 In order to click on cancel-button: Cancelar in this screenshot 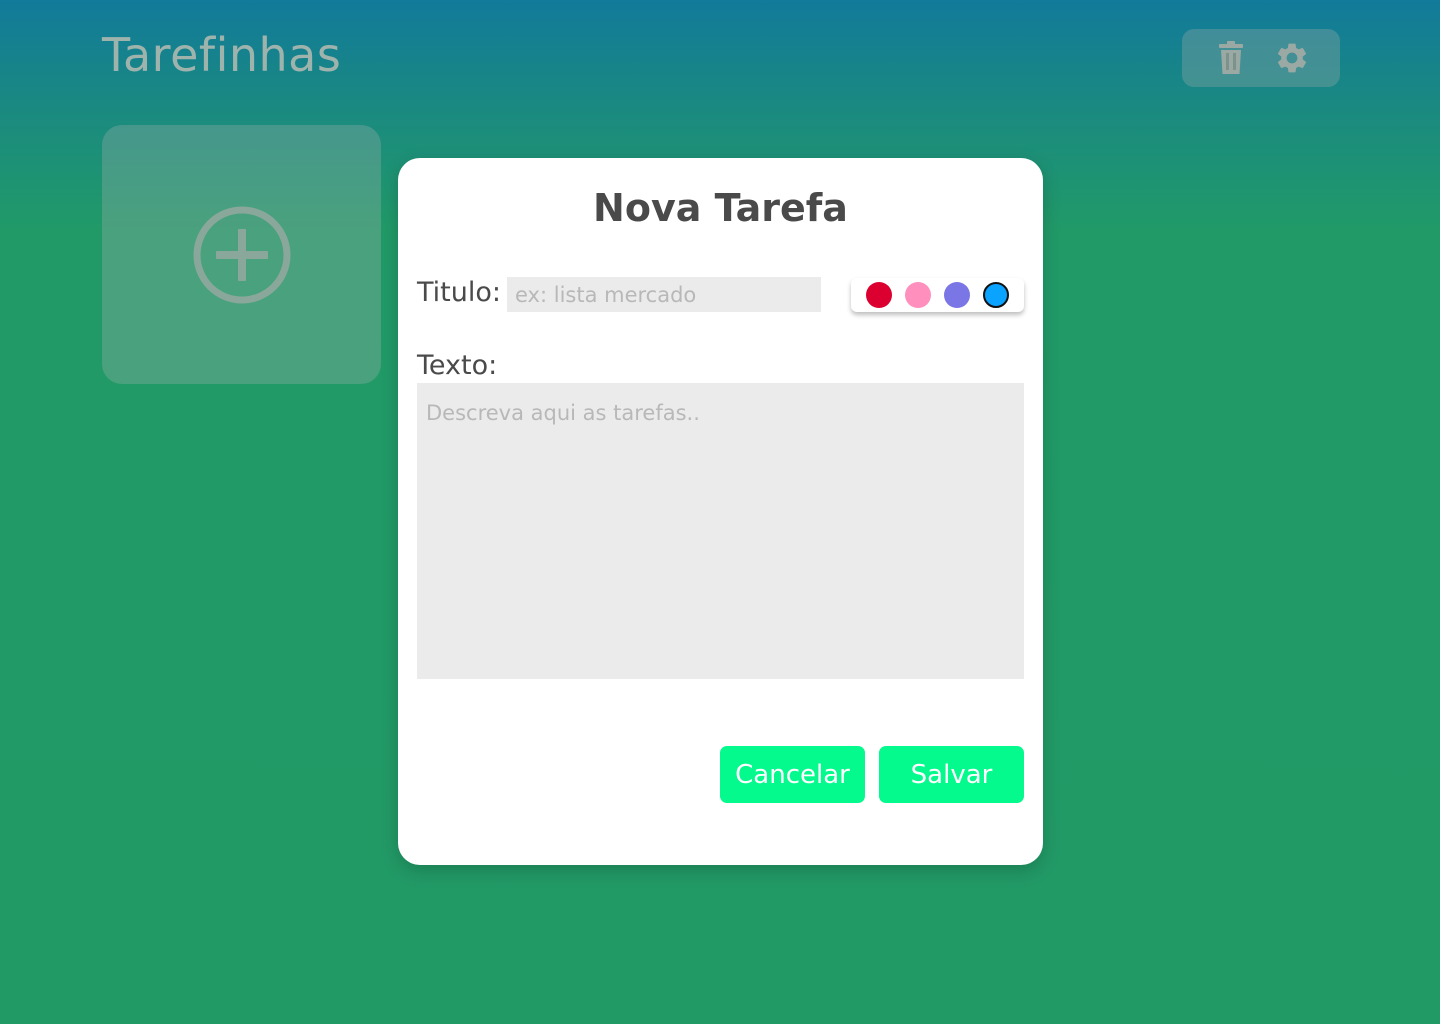, I will do `click(792, 774)`.